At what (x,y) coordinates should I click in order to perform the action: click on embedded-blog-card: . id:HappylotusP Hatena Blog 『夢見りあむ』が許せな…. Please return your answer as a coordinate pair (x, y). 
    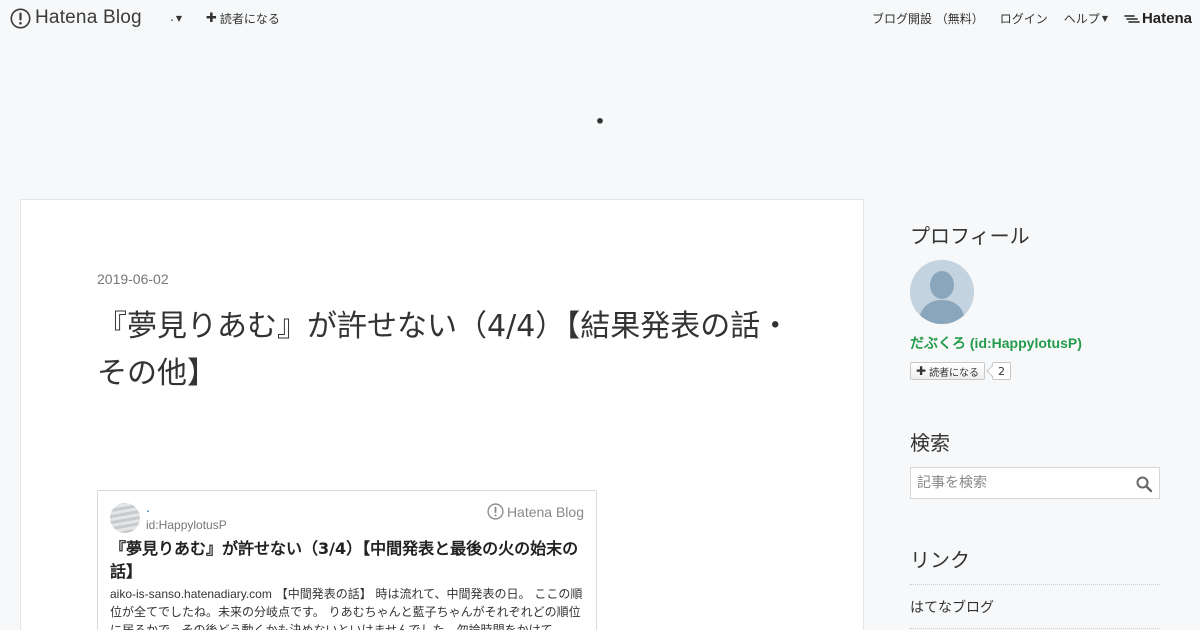
    Looking at the image, I should click on (347, 560).